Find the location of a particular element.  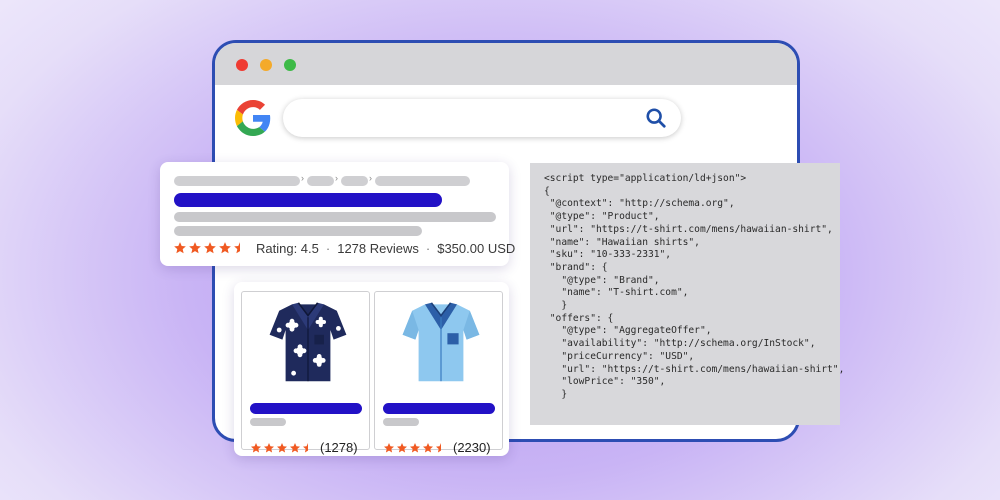

product-rating: (2230) is located at coordinates (437, 447).